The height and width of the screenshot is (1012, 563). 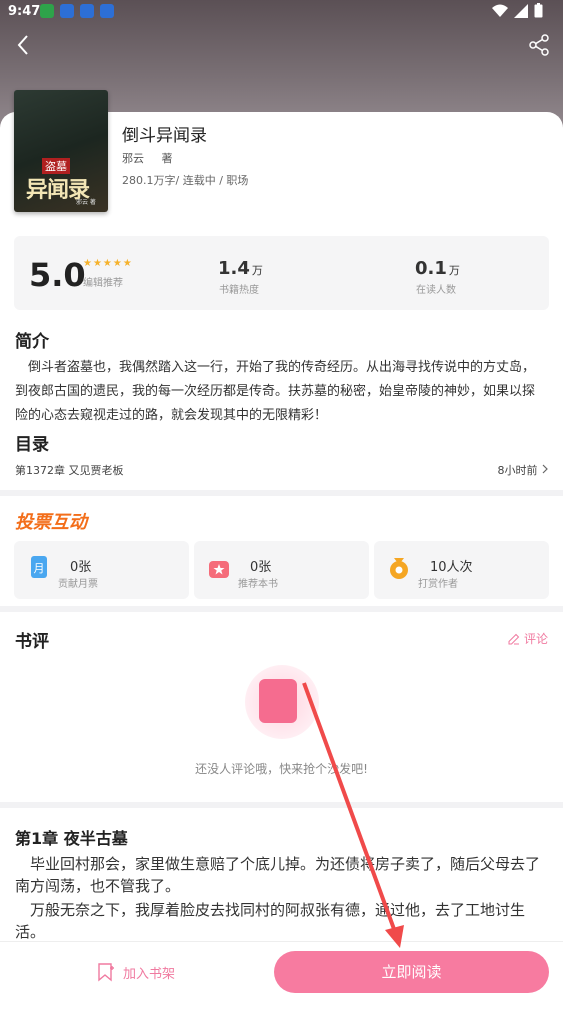 What do you see at coordinates (524, 470) in the screenshot?
I see `toc-update-time: 8小时前` at bounding box center [524, 470].